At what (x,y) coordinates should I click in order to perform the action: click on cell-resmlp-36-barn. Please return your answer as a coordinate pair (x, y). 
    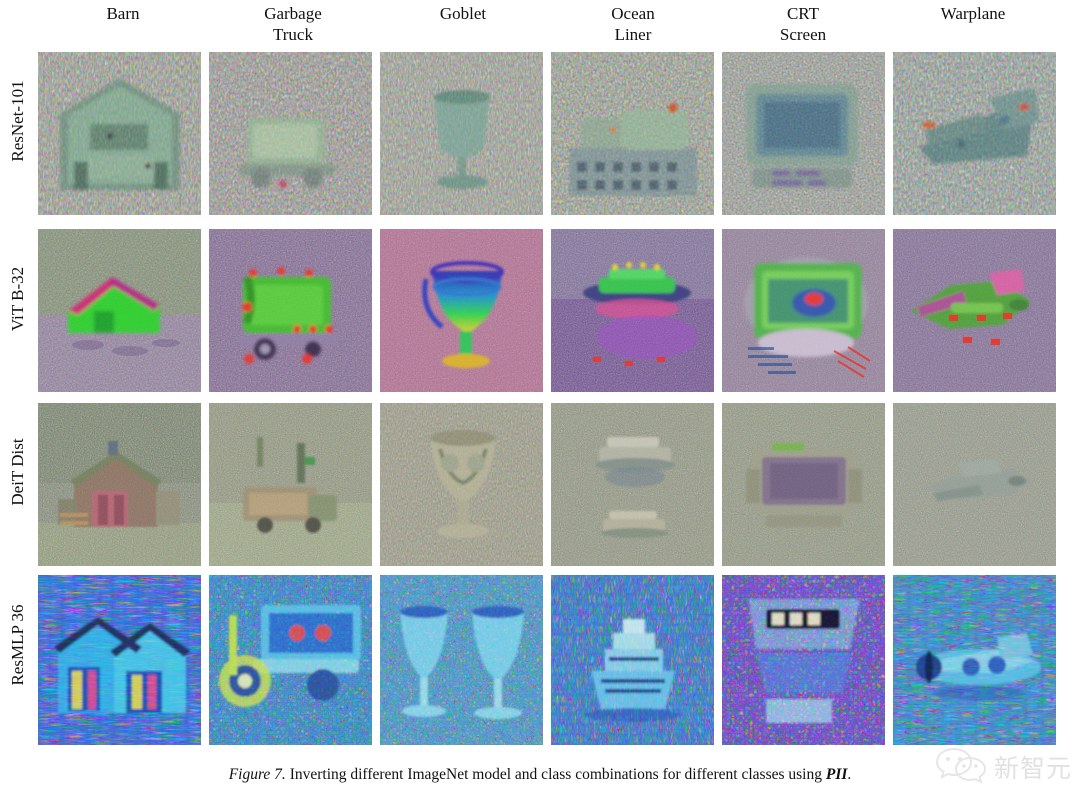
    Looking at the image, I should click on (119, 660).